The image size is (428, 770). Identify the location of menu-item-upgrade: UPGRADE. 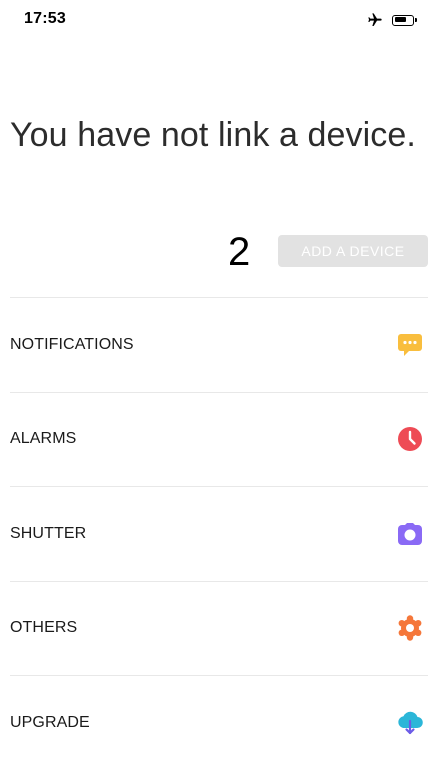
(219, 723).